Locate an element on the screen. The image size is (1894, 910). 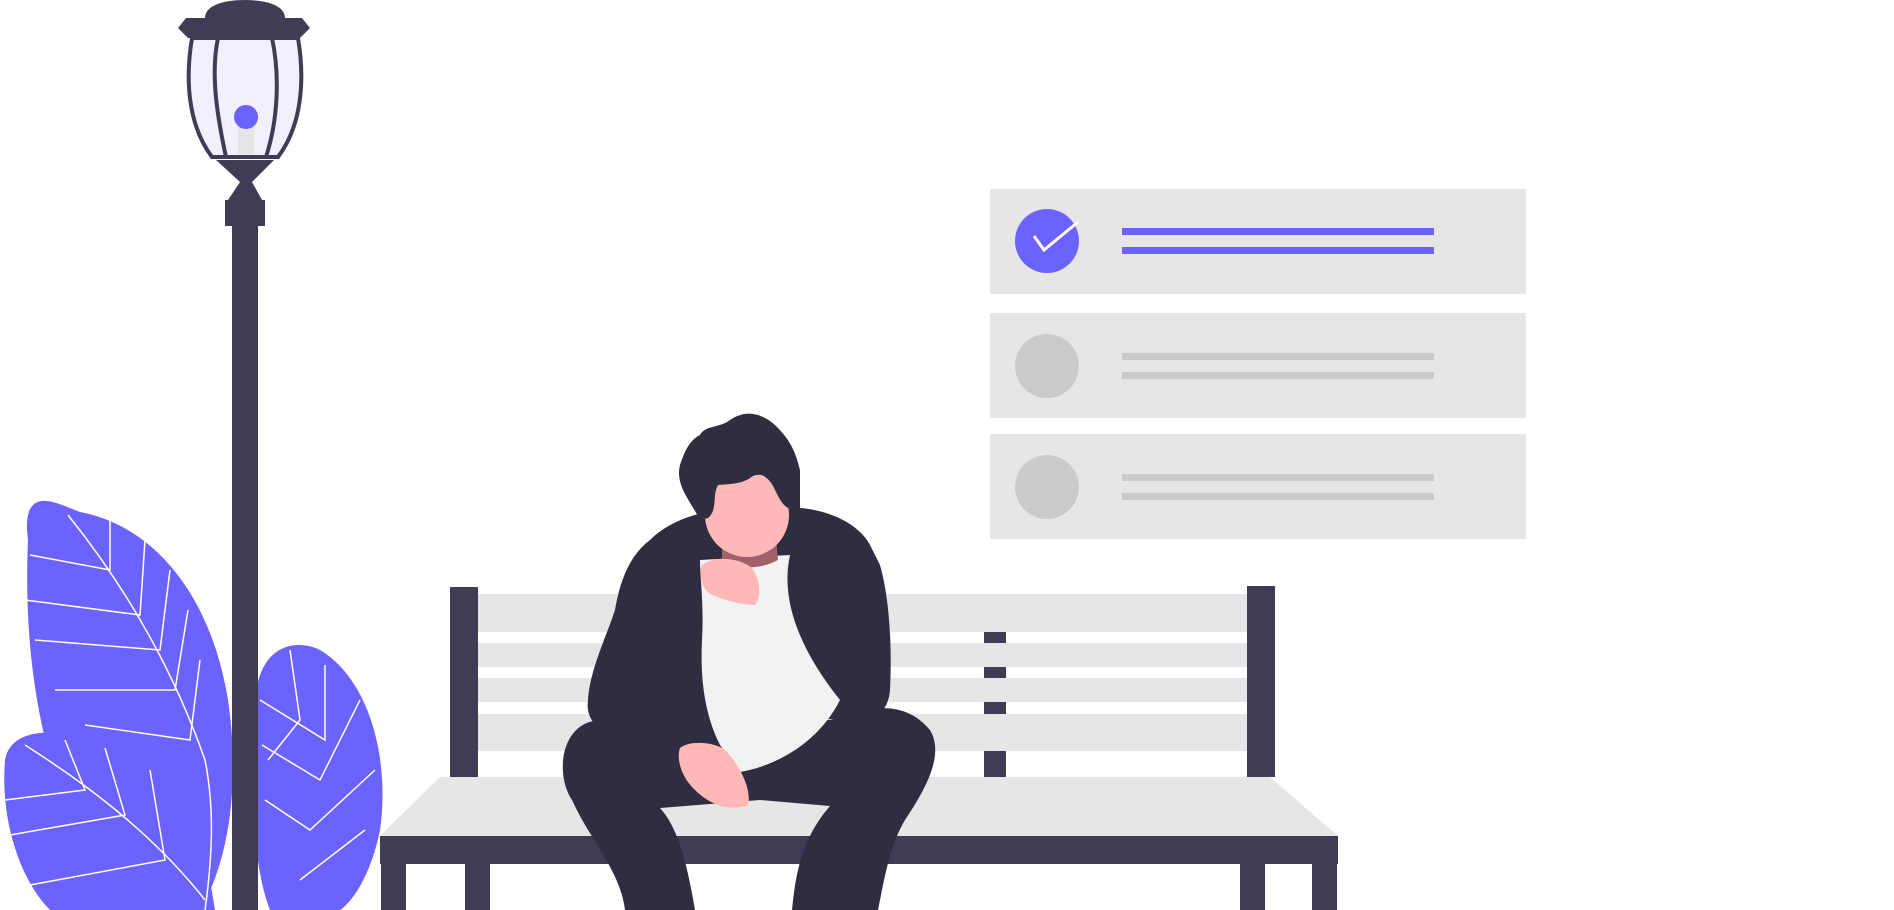
bench-post-right is located at coordinates (1261, 681).